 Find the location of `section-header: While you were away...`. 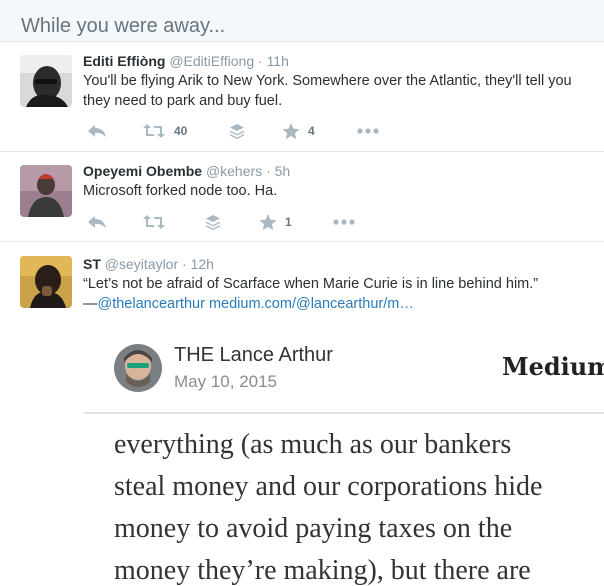

section-header: While you were away... is located at coordinates (302, 21).